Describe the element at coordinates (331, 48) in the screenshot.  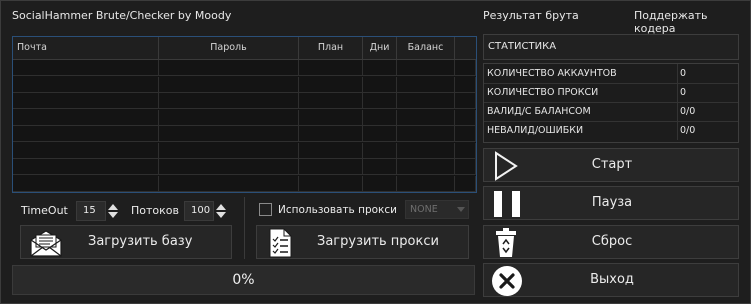
I see `column-plan: План` at that location.